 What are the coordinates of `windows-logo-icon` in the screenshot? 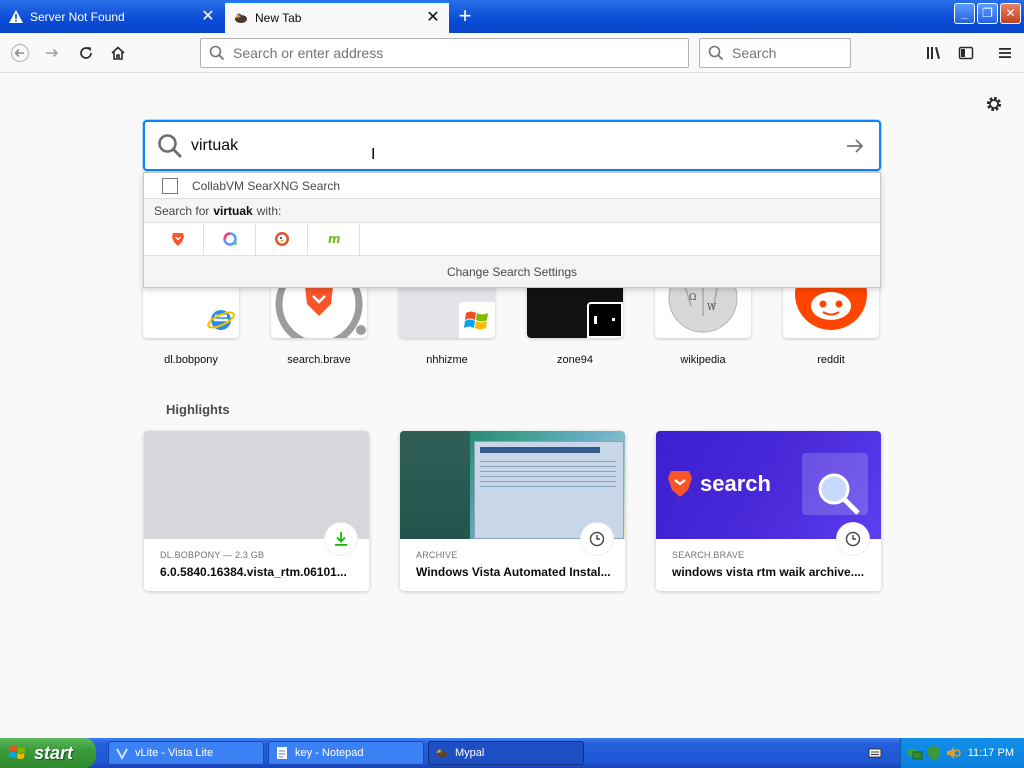 It's located at (17, 752).